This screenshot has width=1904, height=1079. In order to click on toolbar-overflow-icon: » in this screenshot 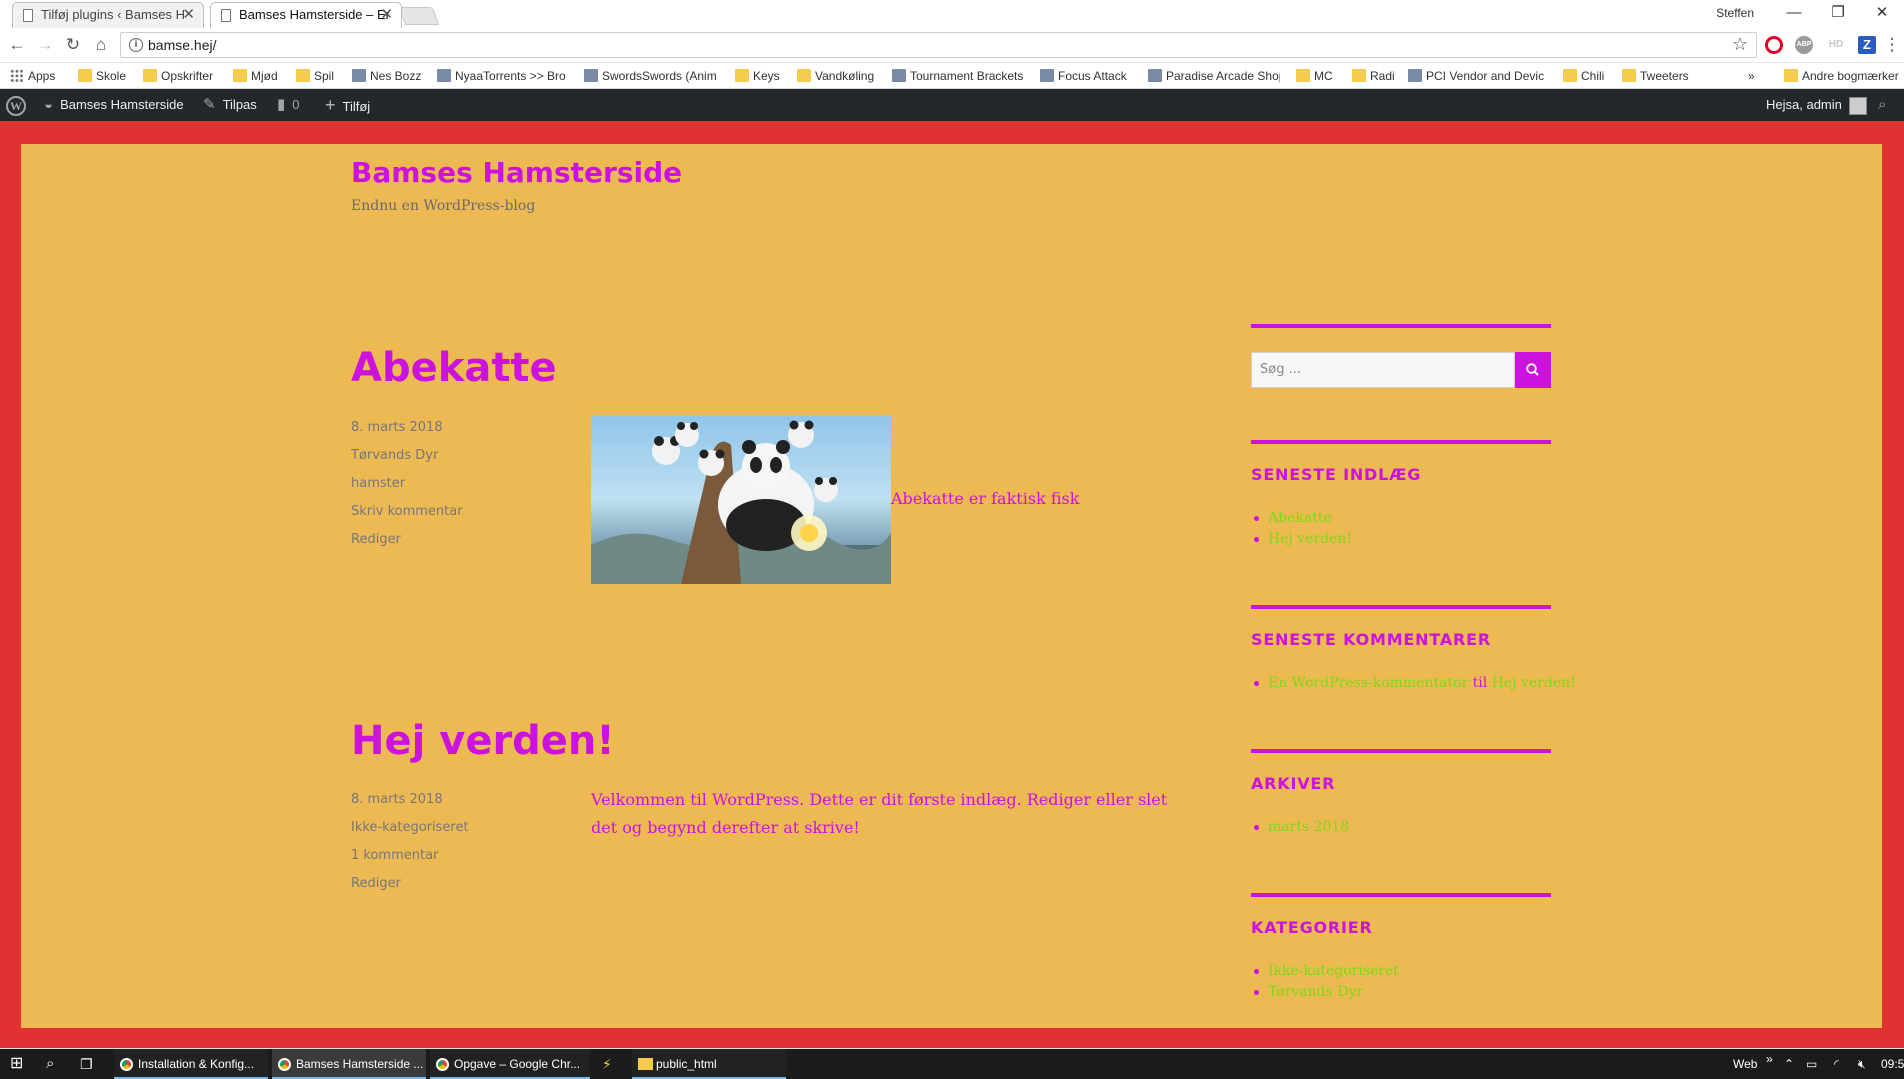, I will do `click(1769, 1059)`.